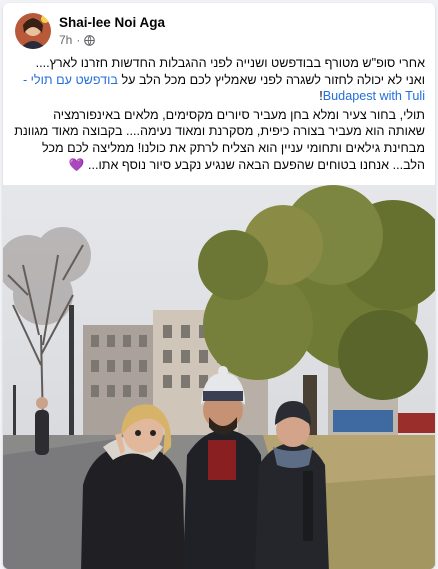 This screenshot has width=438, height=569. I want to click on author-avatar, so click(33, 31).